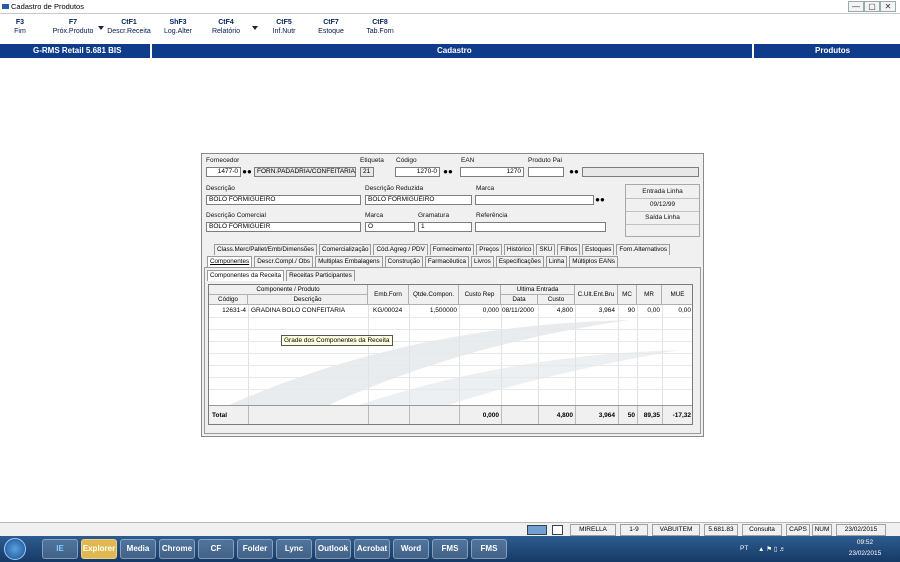 The image size is (900, 562). I want to click on minimize-button: —, so click(856, 6).